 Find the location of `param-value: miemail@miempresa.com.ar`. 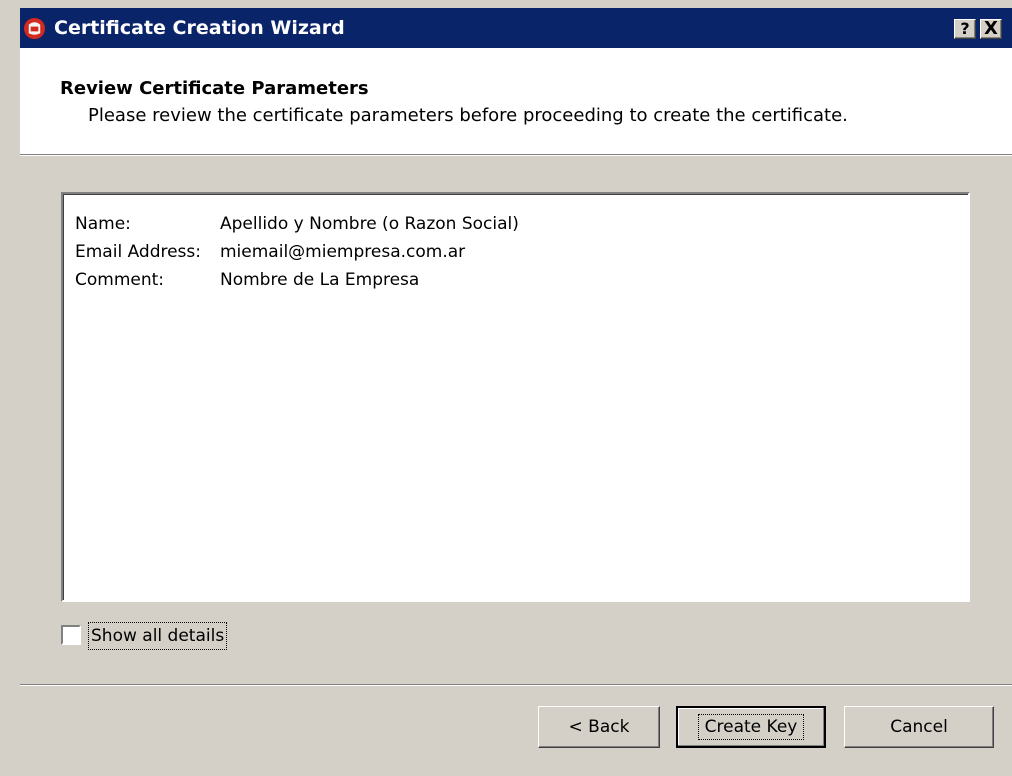

param-value: miemail@miempresa.com.ar is located at coordinates (343, 252).